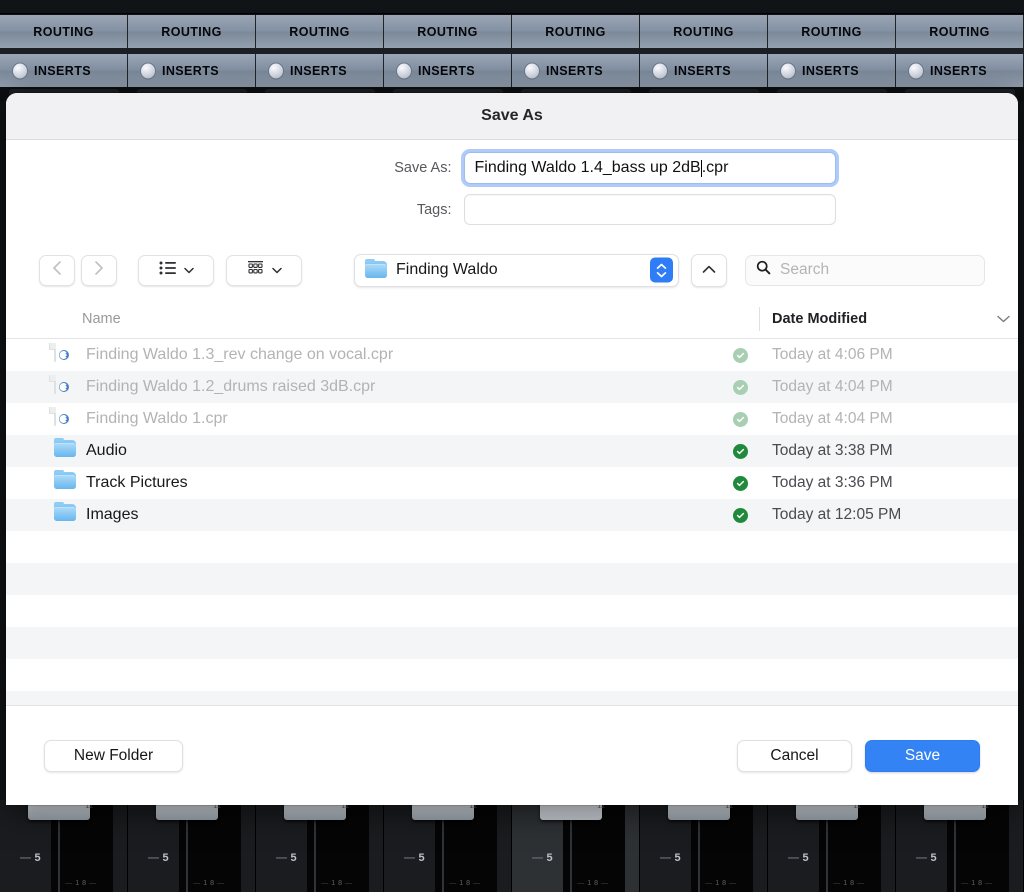 The height and width of the screenshot is (892, 1024). Describe the element at coordinates (819, 319) in the screenshot. I see `column-header-date-modified: Date Modified` at that location.